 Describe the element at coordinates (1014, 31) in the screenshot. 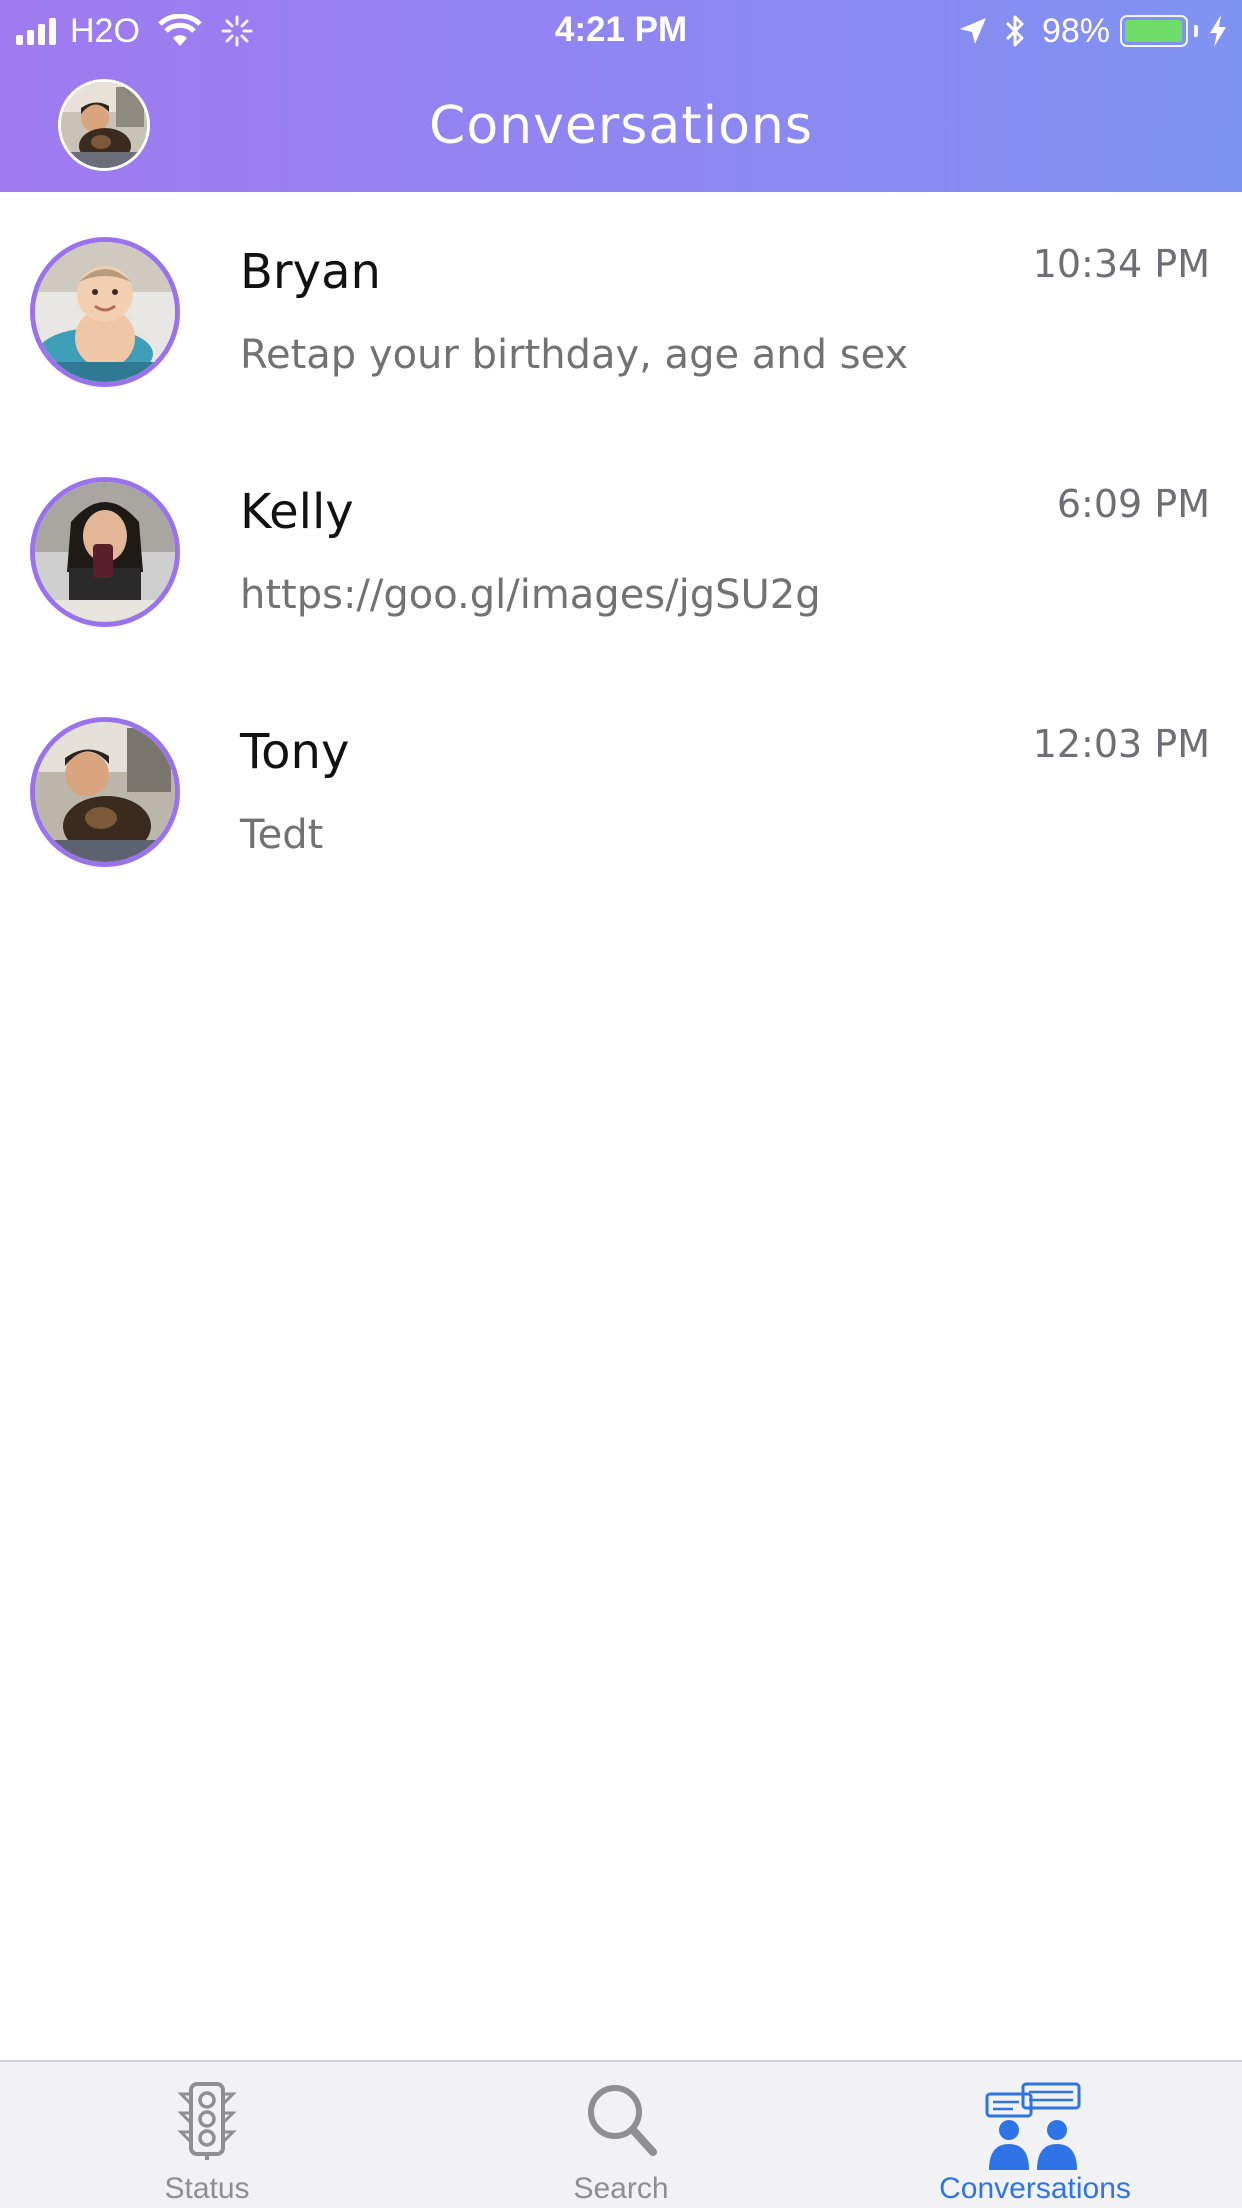

I see `bluetooth-icon` at that location.